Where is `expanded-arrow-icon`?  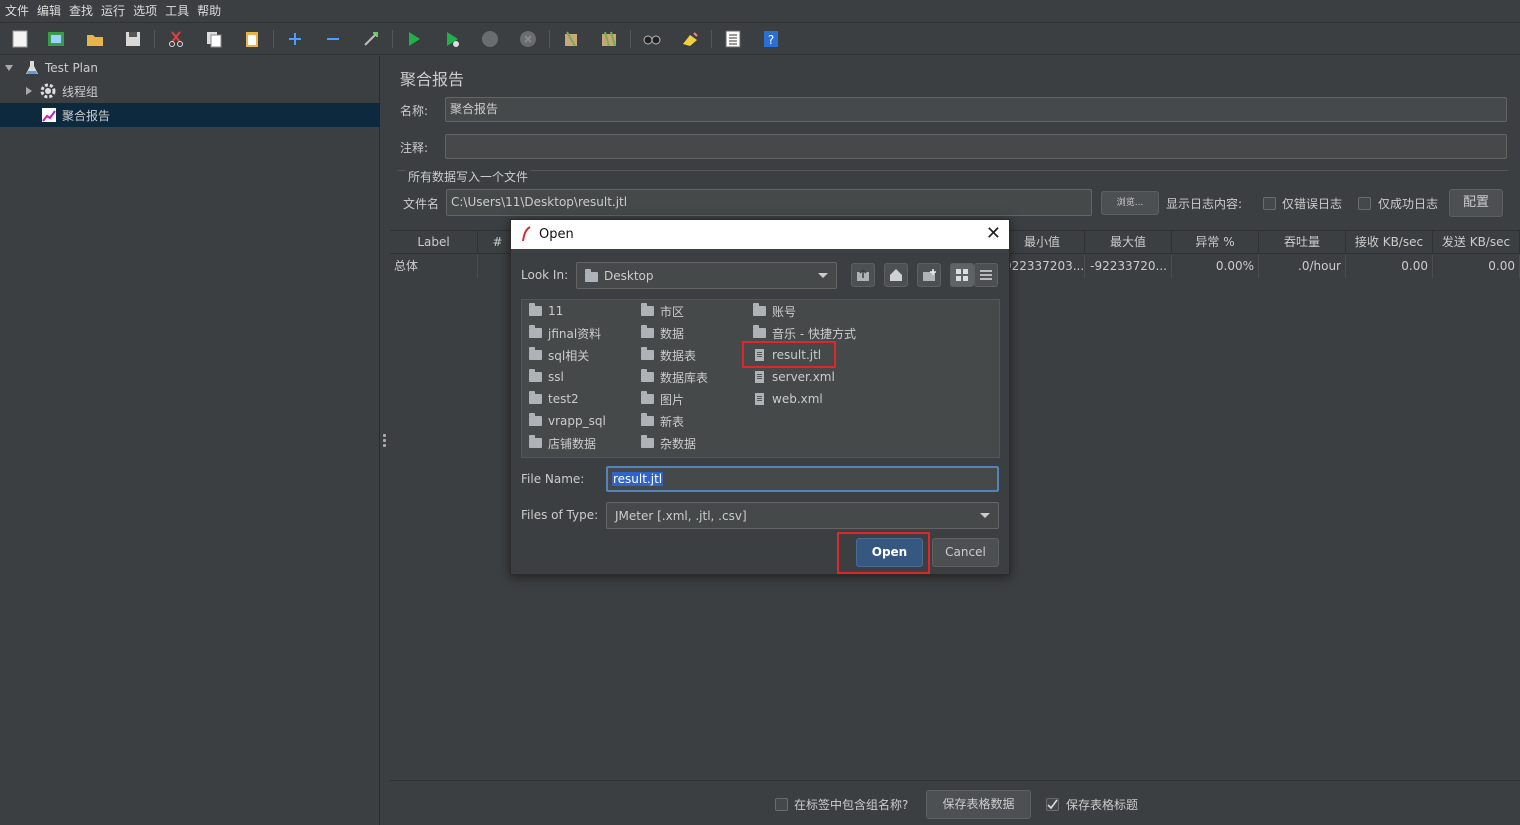
expanded-arrow-icon is located at coordinates (9, 68).